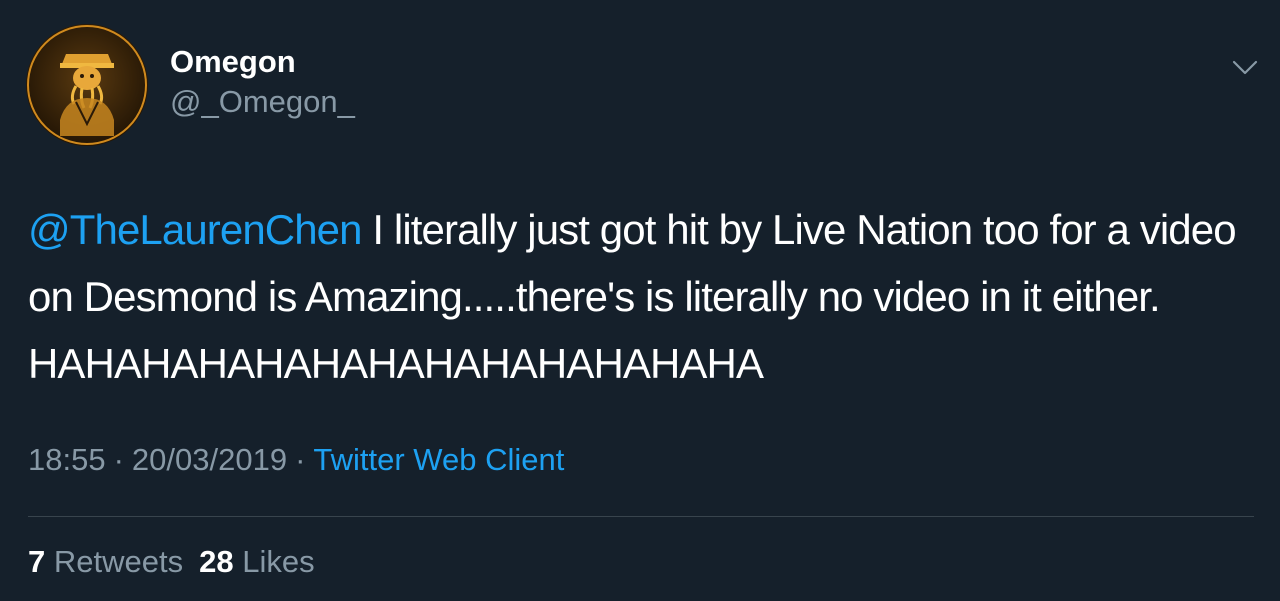 The height and width of the screenshot is (601, 1280). What do you see at coordinates (195, 229) in the screenshot?
I see `mention-link: @TheLaurenChen` at bounding box center [195, 229].